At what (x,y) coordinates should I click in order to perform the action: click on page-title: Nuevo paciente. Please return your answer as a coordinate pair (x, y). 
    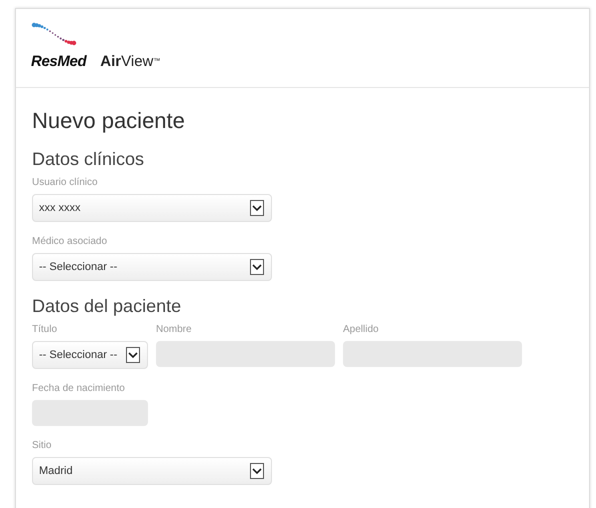
    Looking at the image, I should click on (109, 121).